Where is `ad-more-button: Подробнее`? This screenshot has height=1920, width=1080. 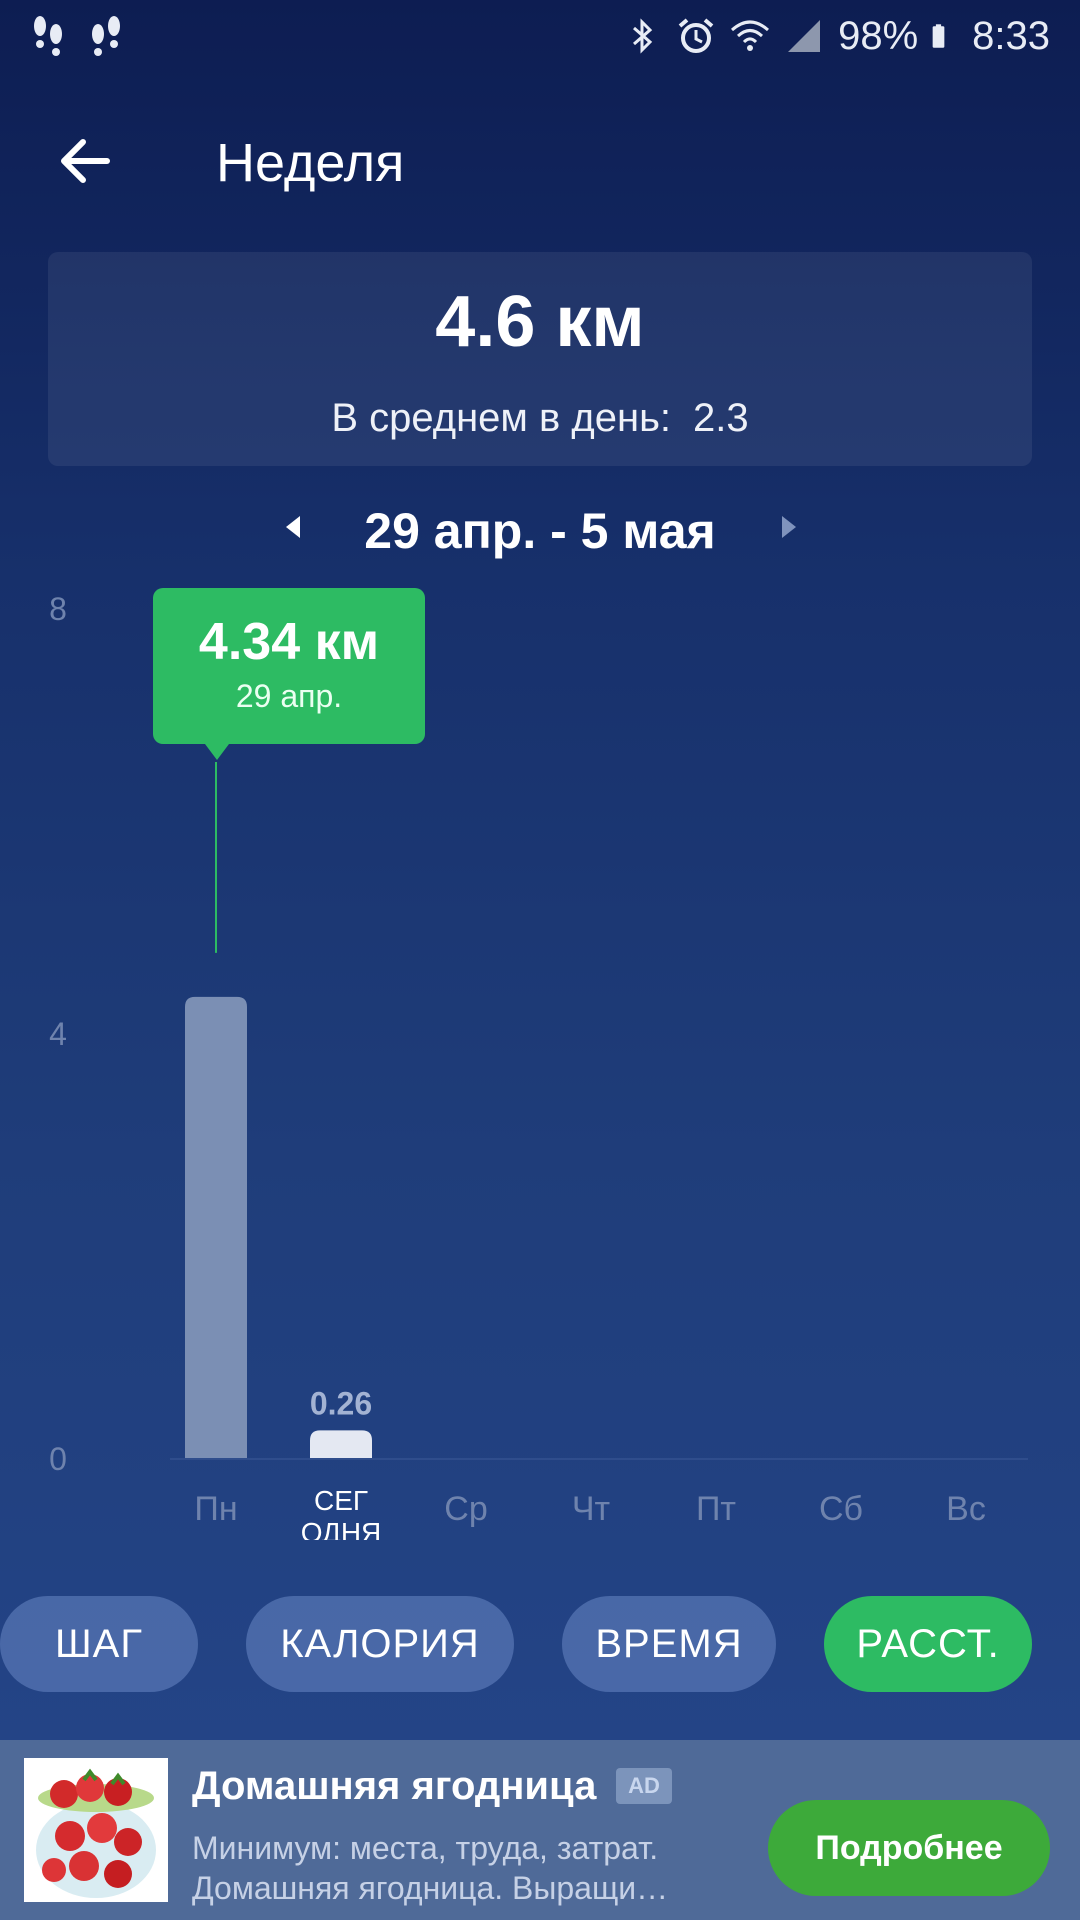 ad-more-button: Подробнее is located at coordinates (909, 1848).